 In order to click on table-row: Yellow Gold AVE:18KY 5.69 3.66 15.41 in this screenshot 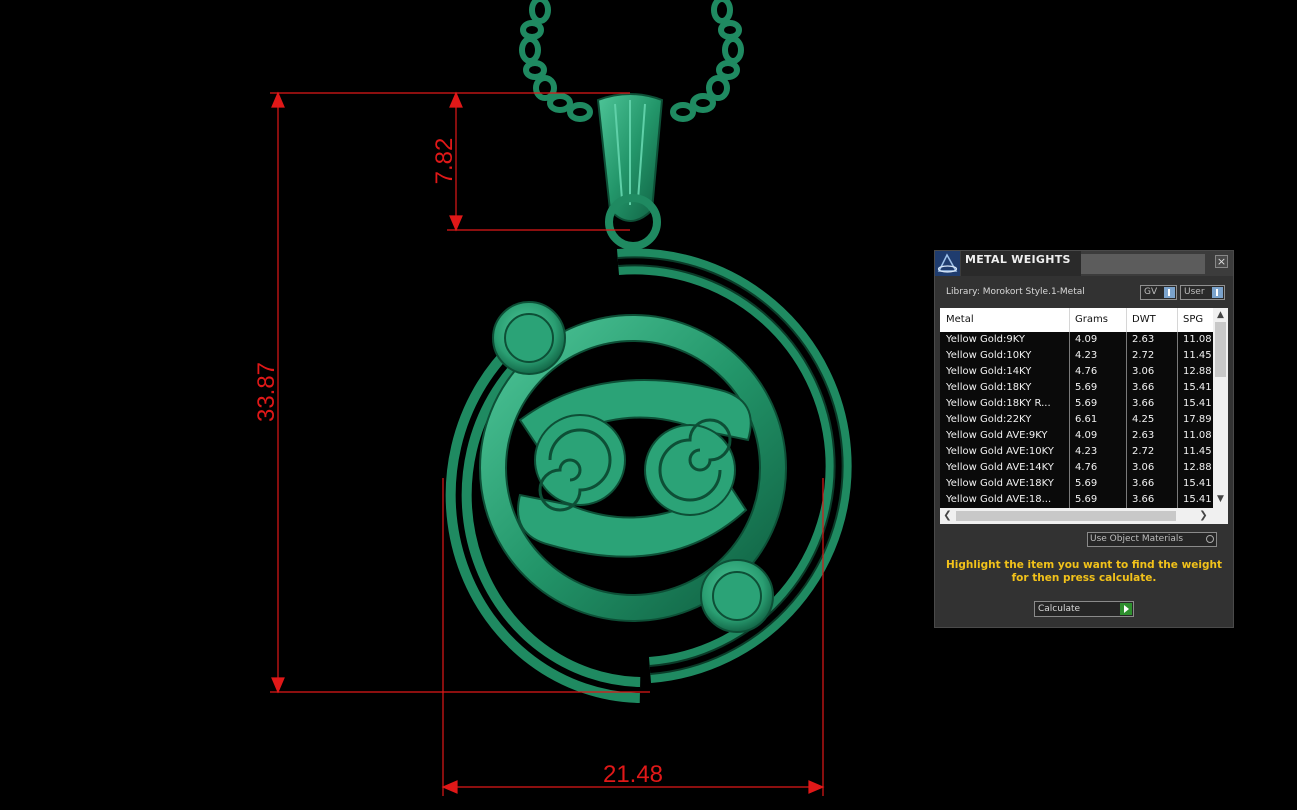, I will do `click(1076, 484)`.